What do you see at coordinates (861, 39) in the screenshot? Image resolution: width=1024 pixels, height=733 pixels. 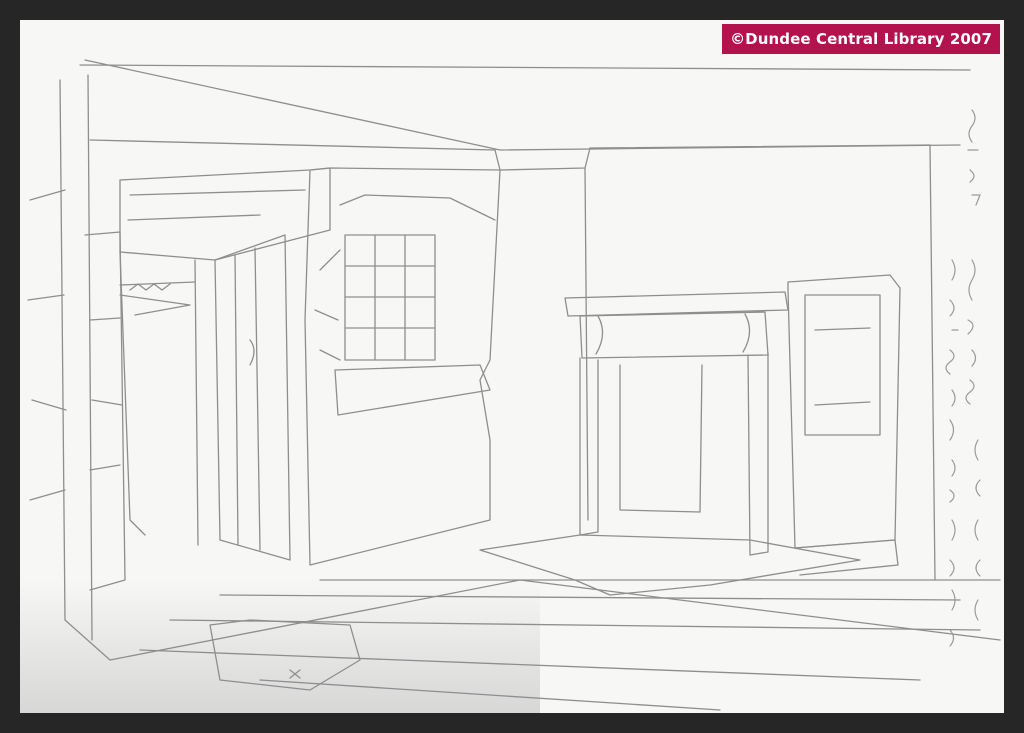 I see `copyright-watermark: ©Dundee Central Library 2007` at bounding box center [861, 39].